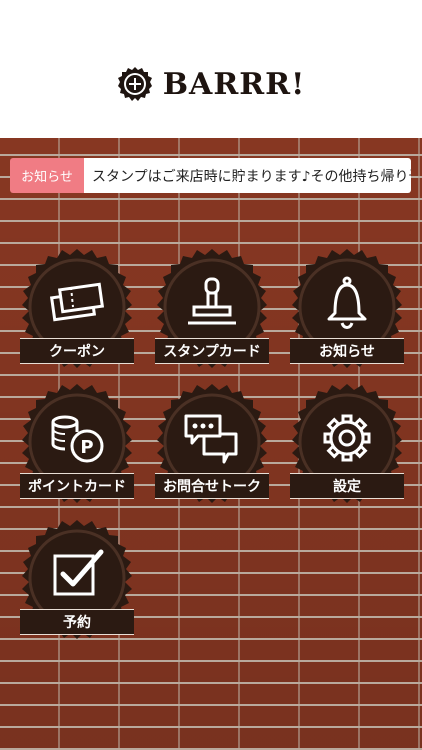 The image size is (422, 750). What do you see at coordinates (347, 351) in the screenshot?
I see `menu-news-label: お知らせ` at bounding box center [347, 351].